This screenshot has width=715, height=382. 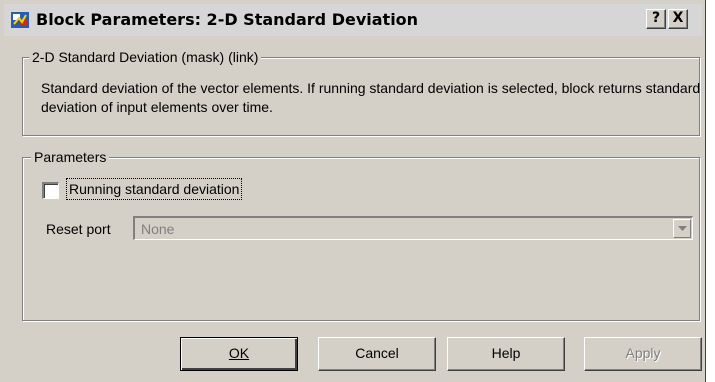 What do you see at coordinates (227, 19) in the screenshot?
I see `window-title: Block Parameters: 2-D Standard Deviation` at bounding box center [227, 19].